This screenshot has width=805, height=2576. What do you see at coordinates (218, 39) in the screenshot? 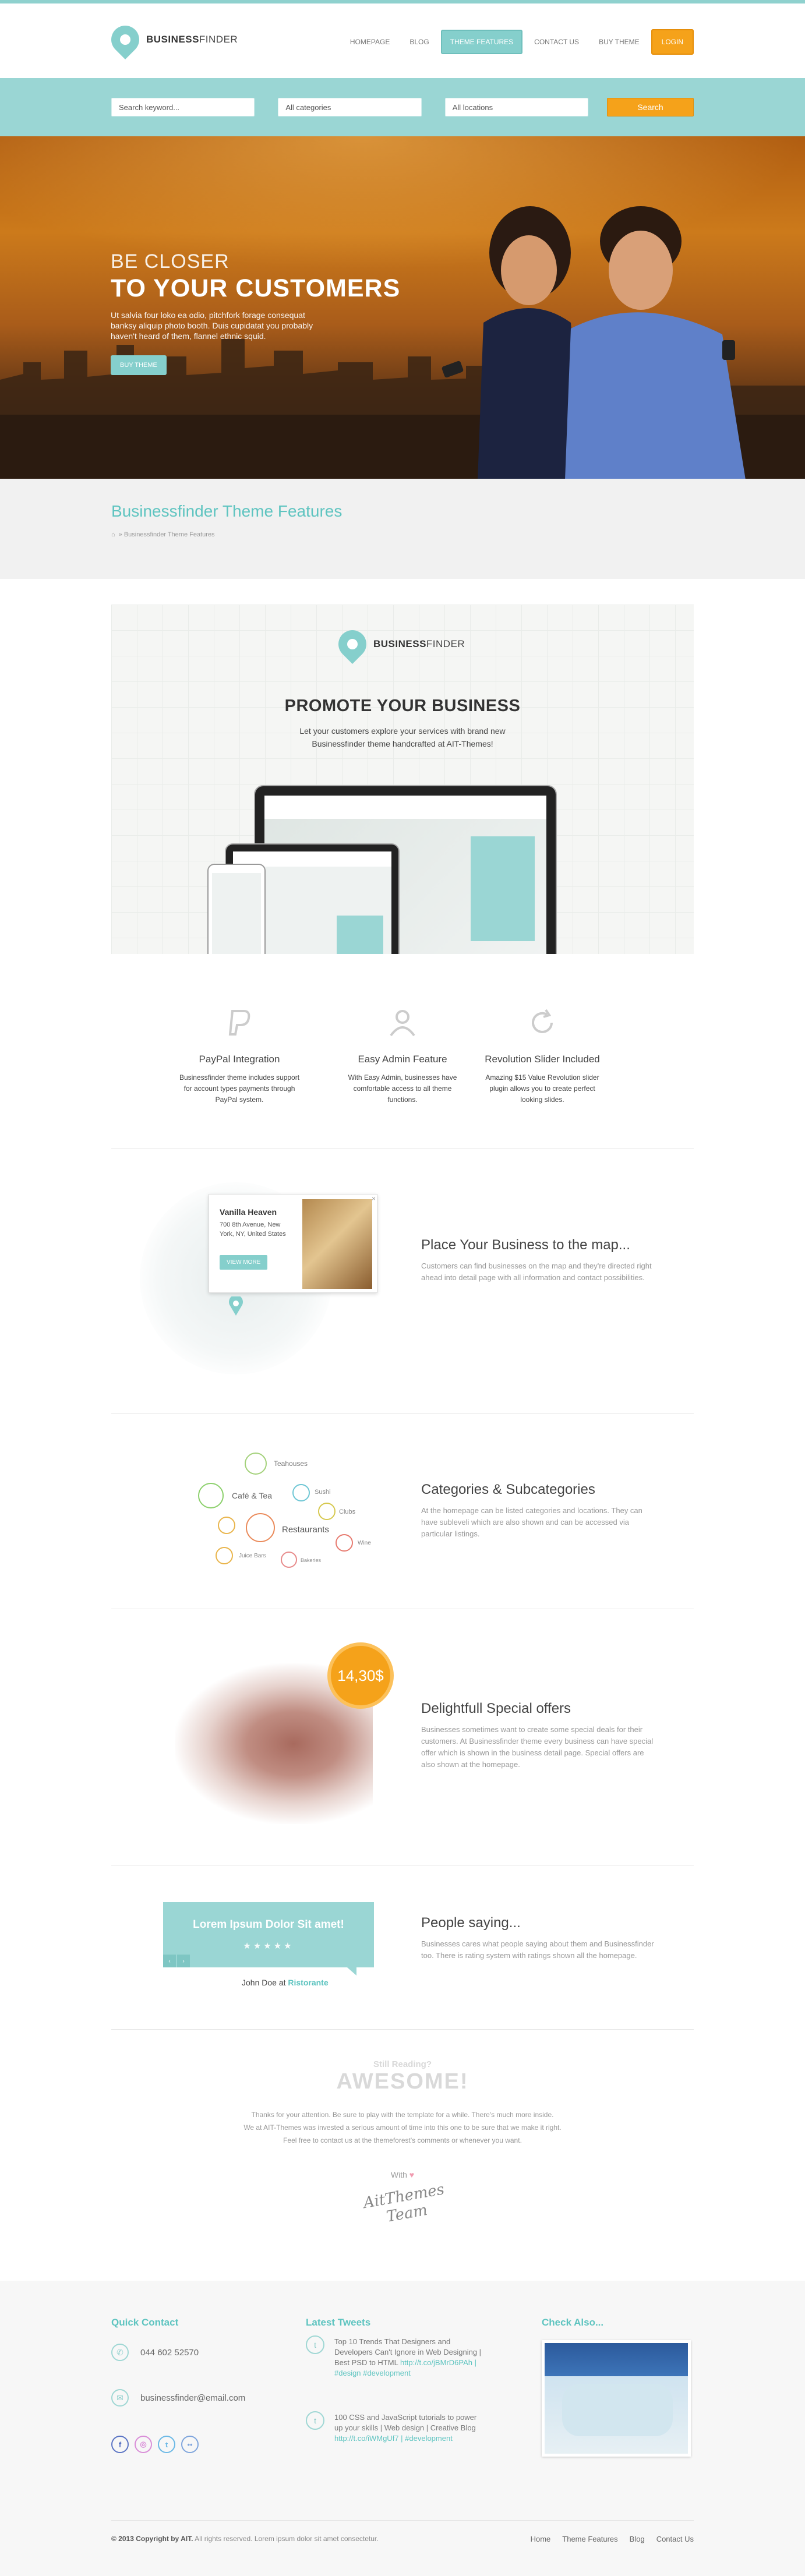
I see `logo-light: FINDER` at bounding box center [218, 39].